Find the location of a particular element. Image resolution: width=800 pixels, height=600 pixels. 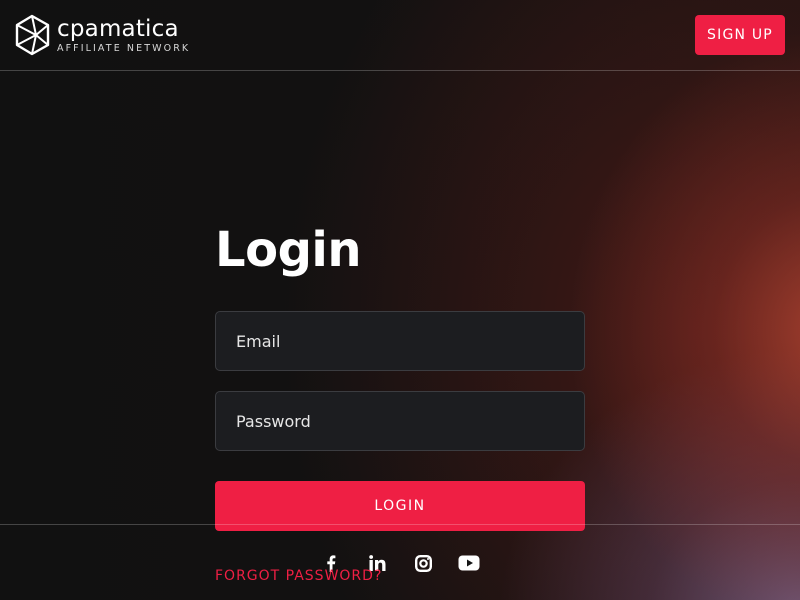

instagram-icon is located at coordinates (423, 563).